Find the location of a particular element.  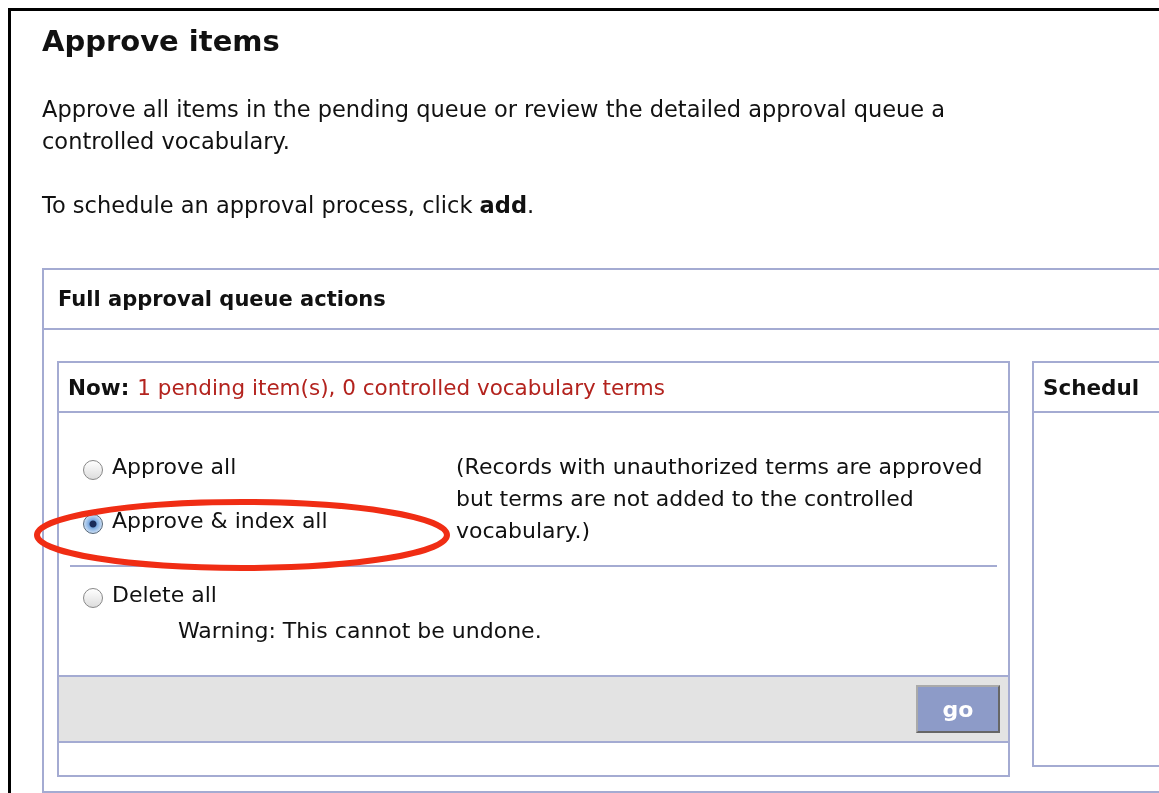

radio-option: Delete all is located at coordinates (150, 595).